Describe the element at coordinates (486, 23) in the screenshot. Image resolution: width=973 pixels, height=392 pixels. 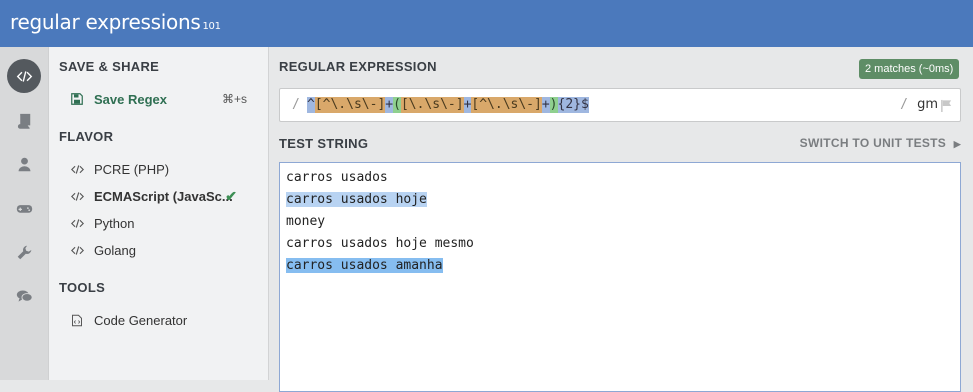
I see `top-bar: regular expressions 101` at that location.